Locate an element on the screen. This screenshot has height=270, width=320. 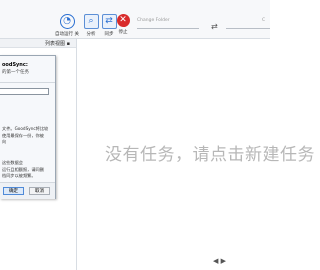
auto-run-label: 自动运行 关 is located at coordinates (67, 34).